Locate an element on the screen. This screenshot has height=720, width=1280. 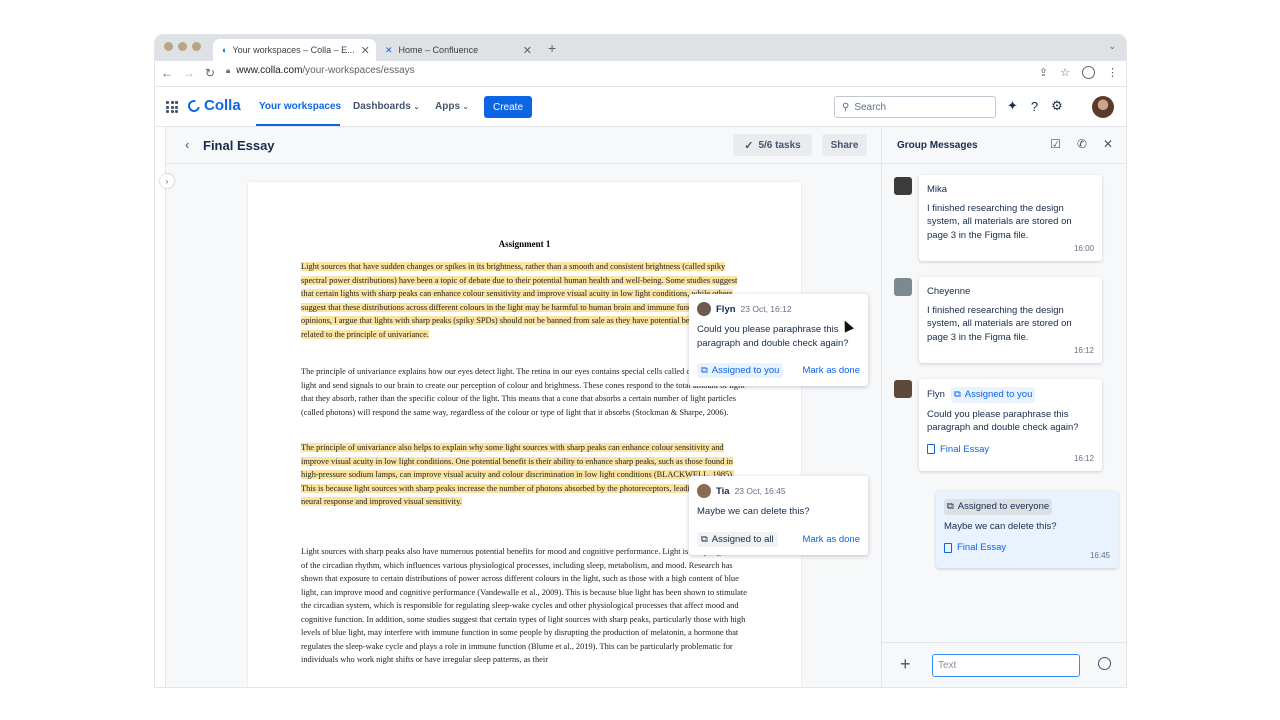
comment-footer: ⧉ Assigned to all Mark as done is located at coordinates (778, 539).